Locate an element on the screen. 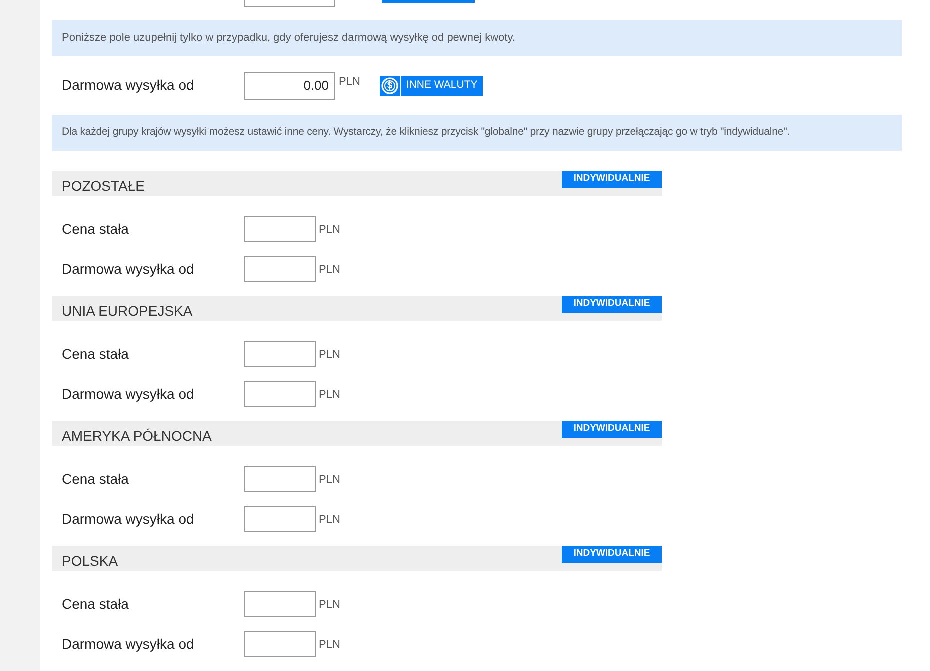  input-field is located at coordinates (289, 3).